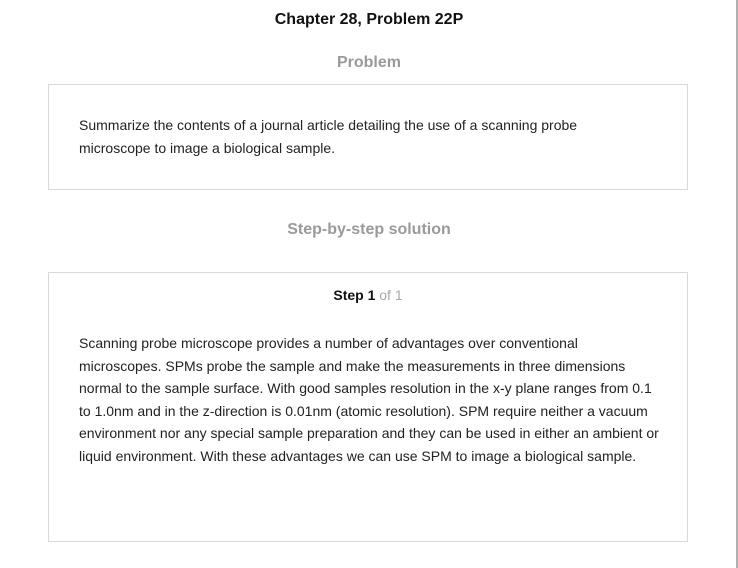  What do you see at coordinates (369, 229) in the screenshot?
I see `solution-heading: Step-by-step solution` at bounding box center [369, 229].